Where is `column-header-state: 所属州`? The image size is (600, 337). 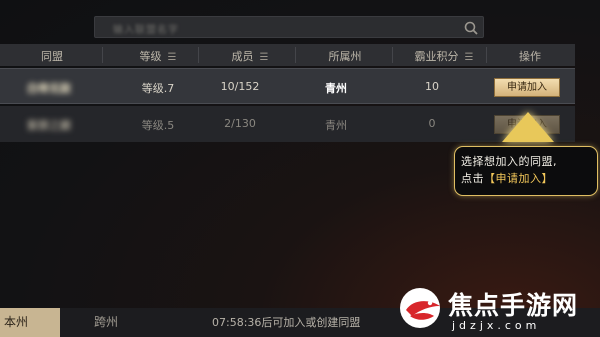 column-header-state: 所属州 is located at coordinates (345, 56).